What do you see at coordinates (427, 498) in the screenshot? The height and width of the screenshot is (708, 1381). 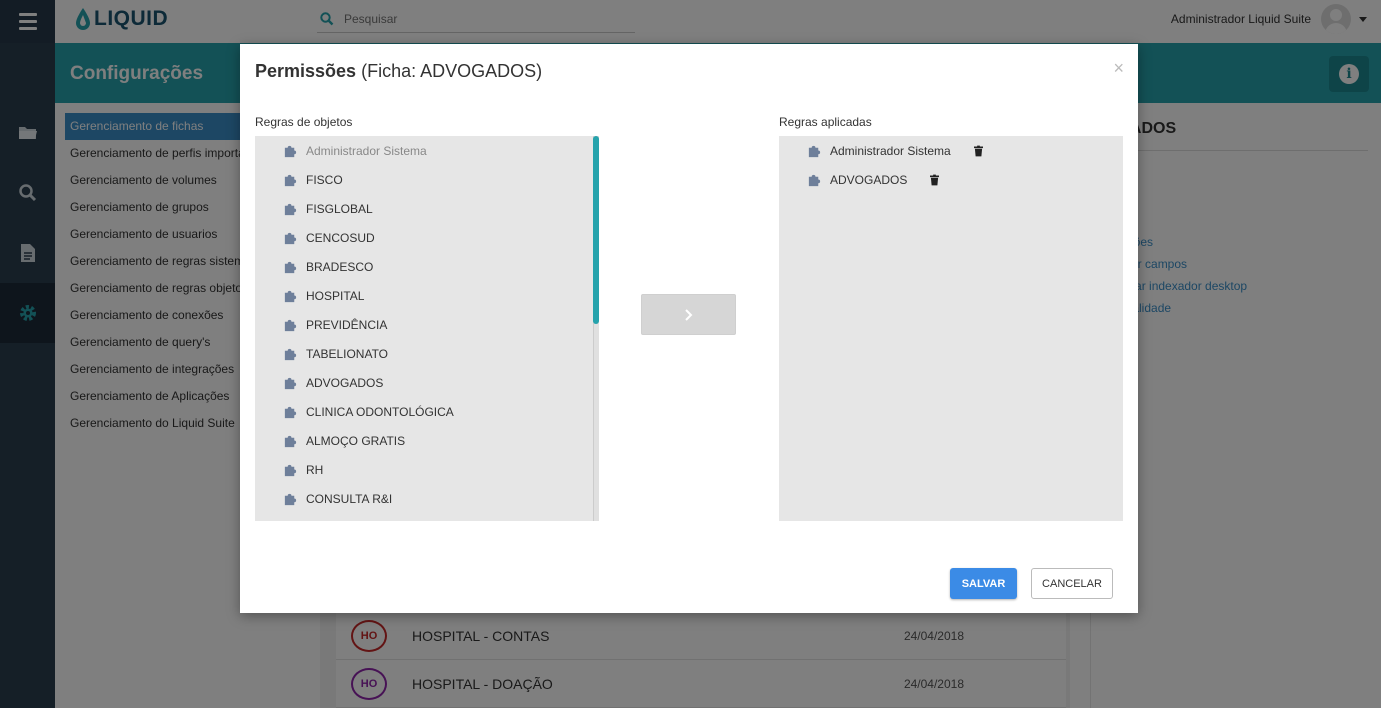 I see `object-rule-item: CONSULTA R&I` at bounding box center [427, 498].